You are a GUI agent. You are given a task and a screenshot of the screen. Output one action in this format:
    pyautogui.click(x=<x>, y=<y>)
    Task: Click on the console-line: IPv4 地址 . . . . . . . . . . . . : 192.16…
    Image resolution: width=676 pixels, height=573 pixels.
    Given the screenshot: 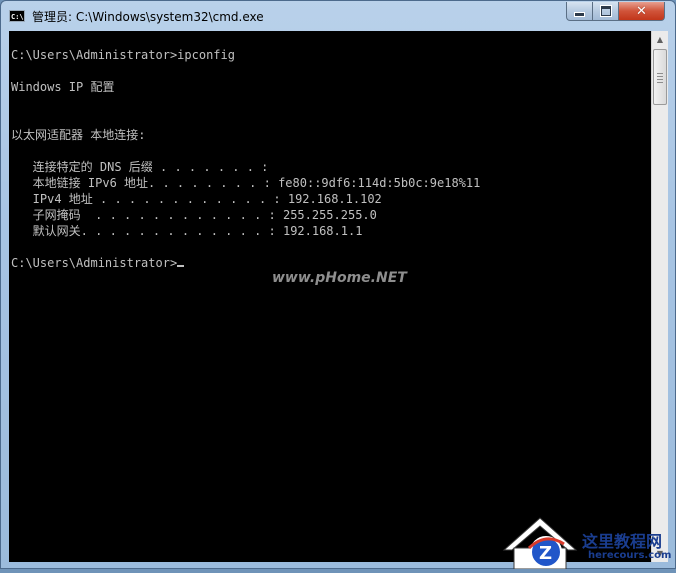 What is the action you would take?
    pyautogui.click(x=196, y=199)
    